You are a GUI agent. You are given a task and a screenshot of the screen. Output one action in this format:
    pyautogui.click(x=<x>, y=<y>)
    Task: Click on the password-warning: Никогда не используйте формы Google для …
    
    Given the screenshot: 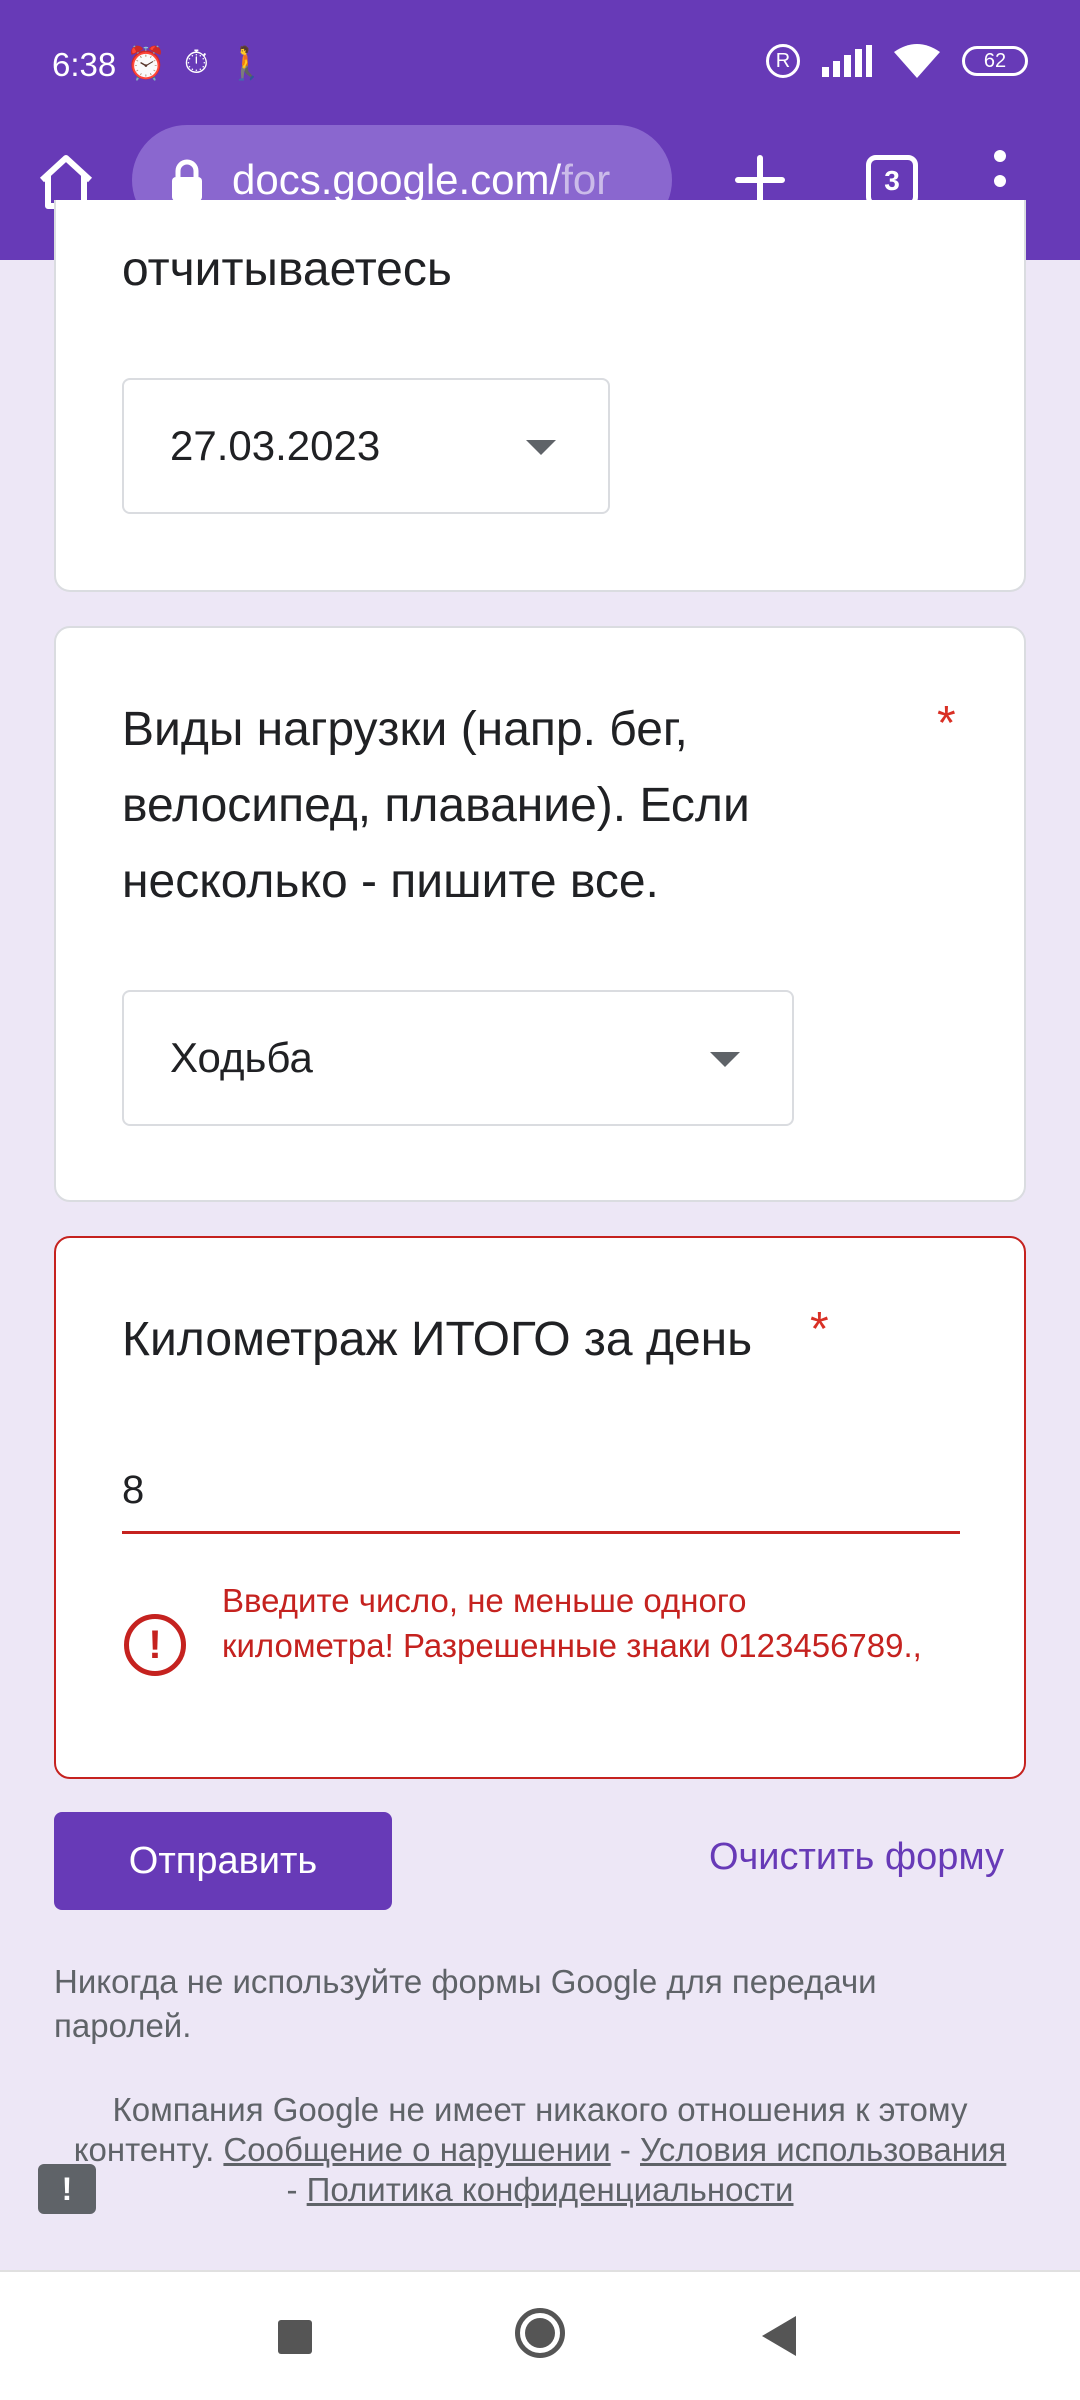 What is the action you would take?
    pyautogui.click(x=465, y=2003)
    